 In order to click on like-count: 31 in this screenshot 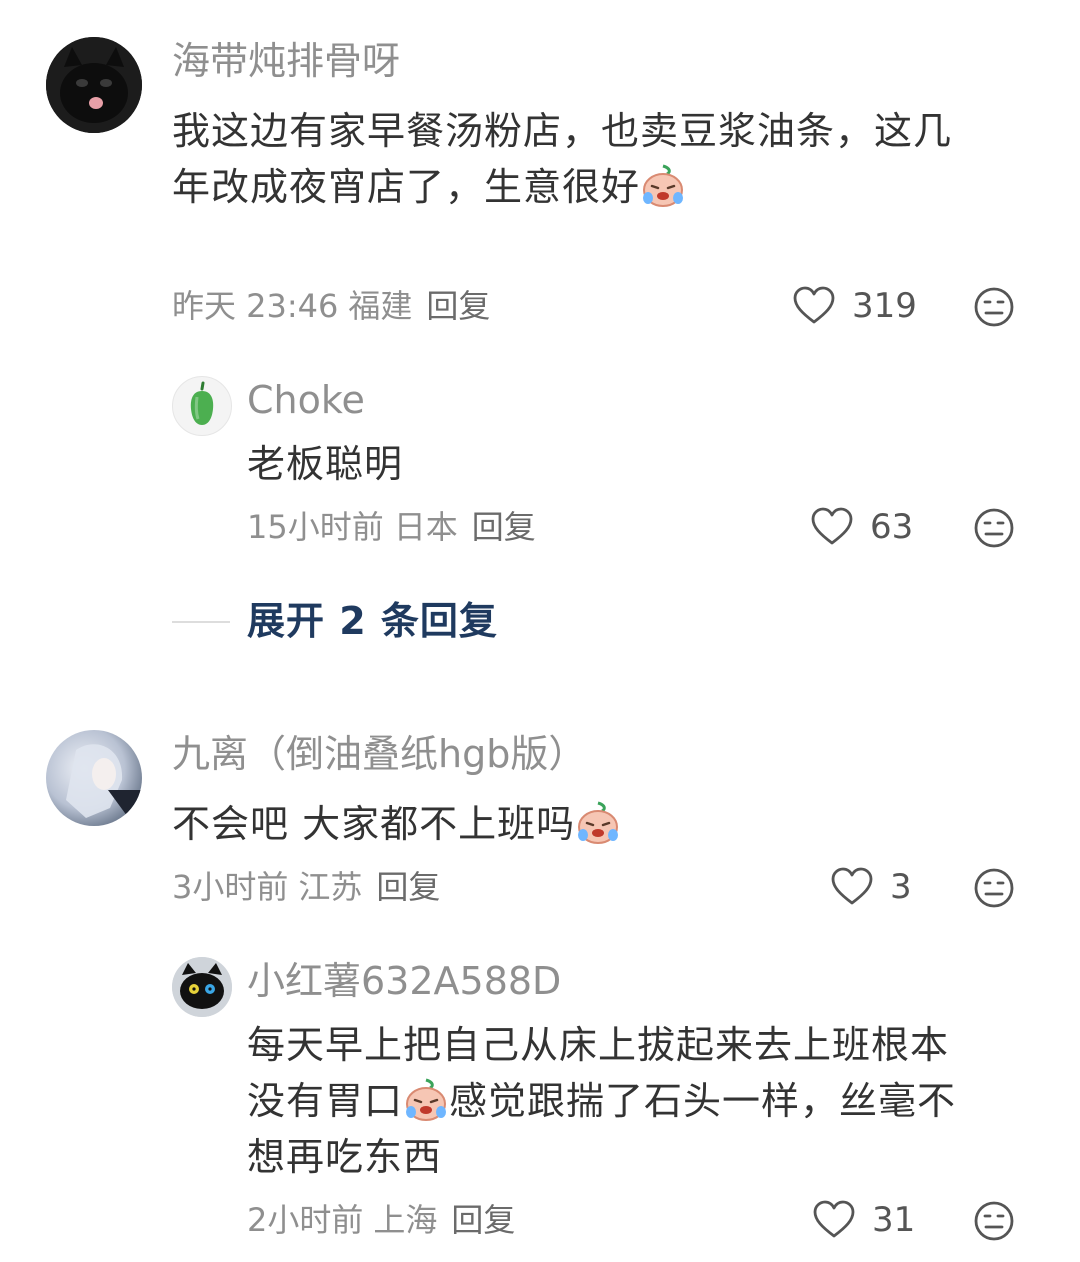, I will do `click(894, 1220)`.